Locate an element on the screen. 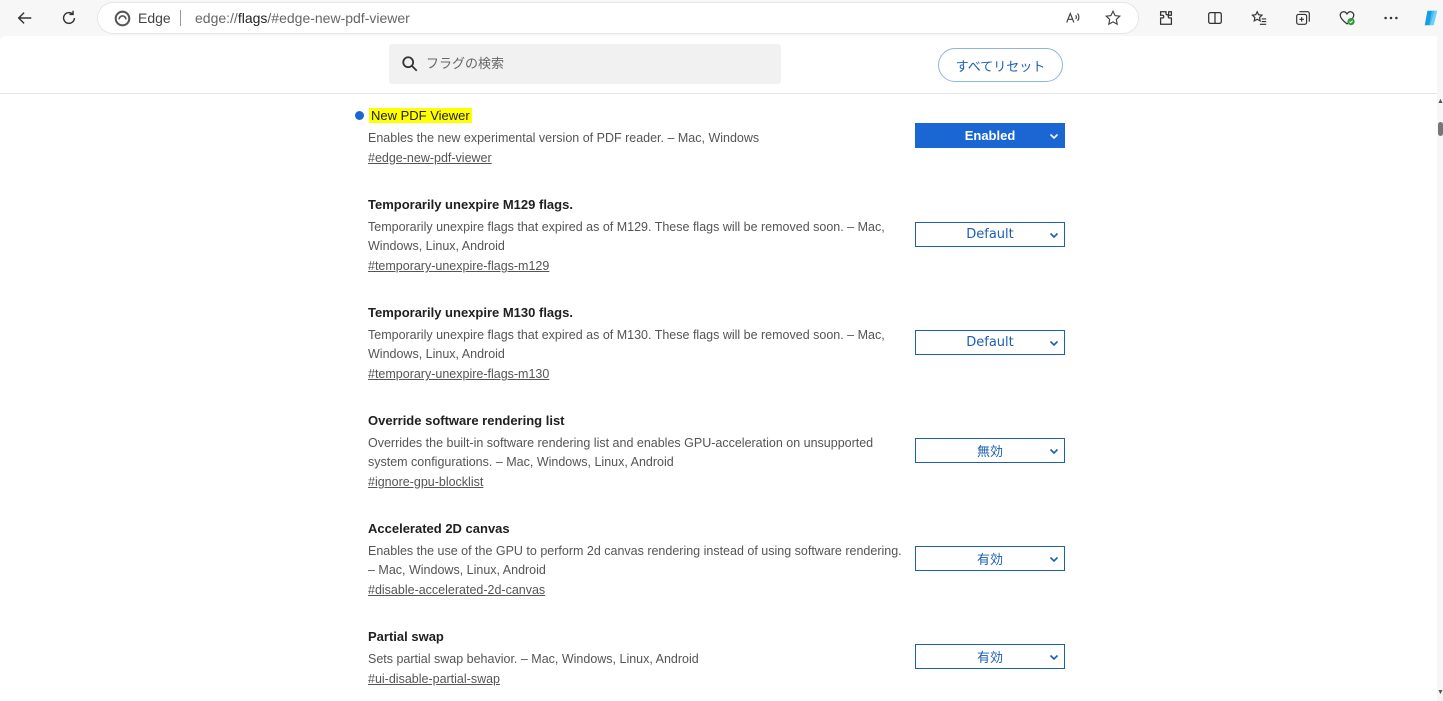 This screenshot has height=701, width=1443. browser-toolbar: Edge edge://flags/#edge-new-pdf-viewer is located at coordinates (721, 18).